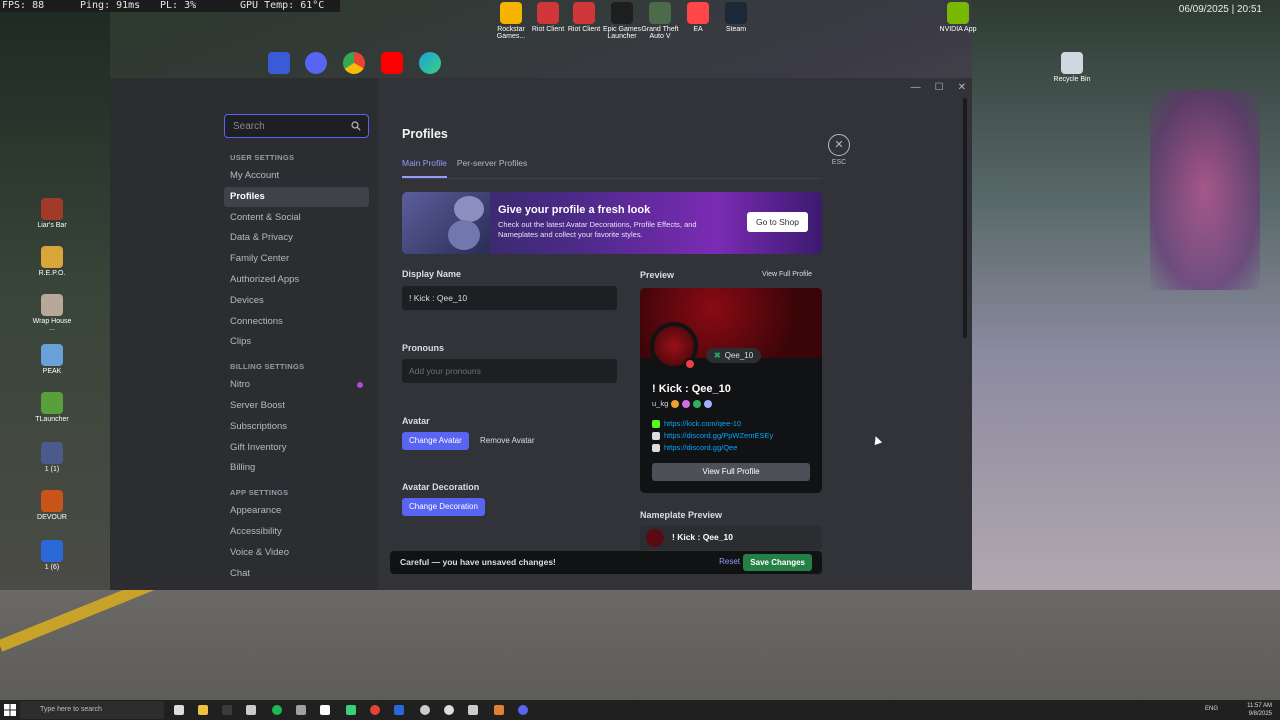 Image resolution: width=1280 pixels, height=720 pixels. What do you see at coordinates (296, 301) in the screenshot?
I see `sidebar-item-devices: Devices` at bounding box center [296, 301].